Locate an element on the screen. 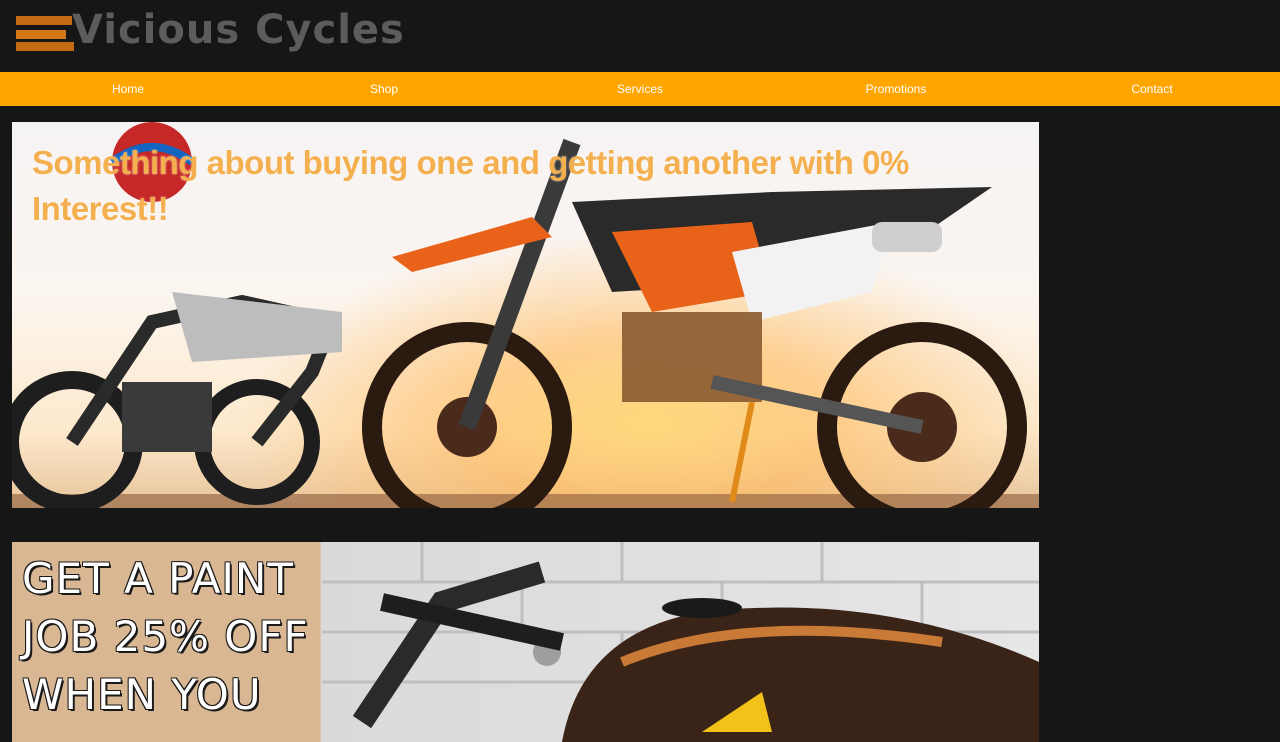  site-logo: Vicious Cycles is located at coordinates (210, 30).